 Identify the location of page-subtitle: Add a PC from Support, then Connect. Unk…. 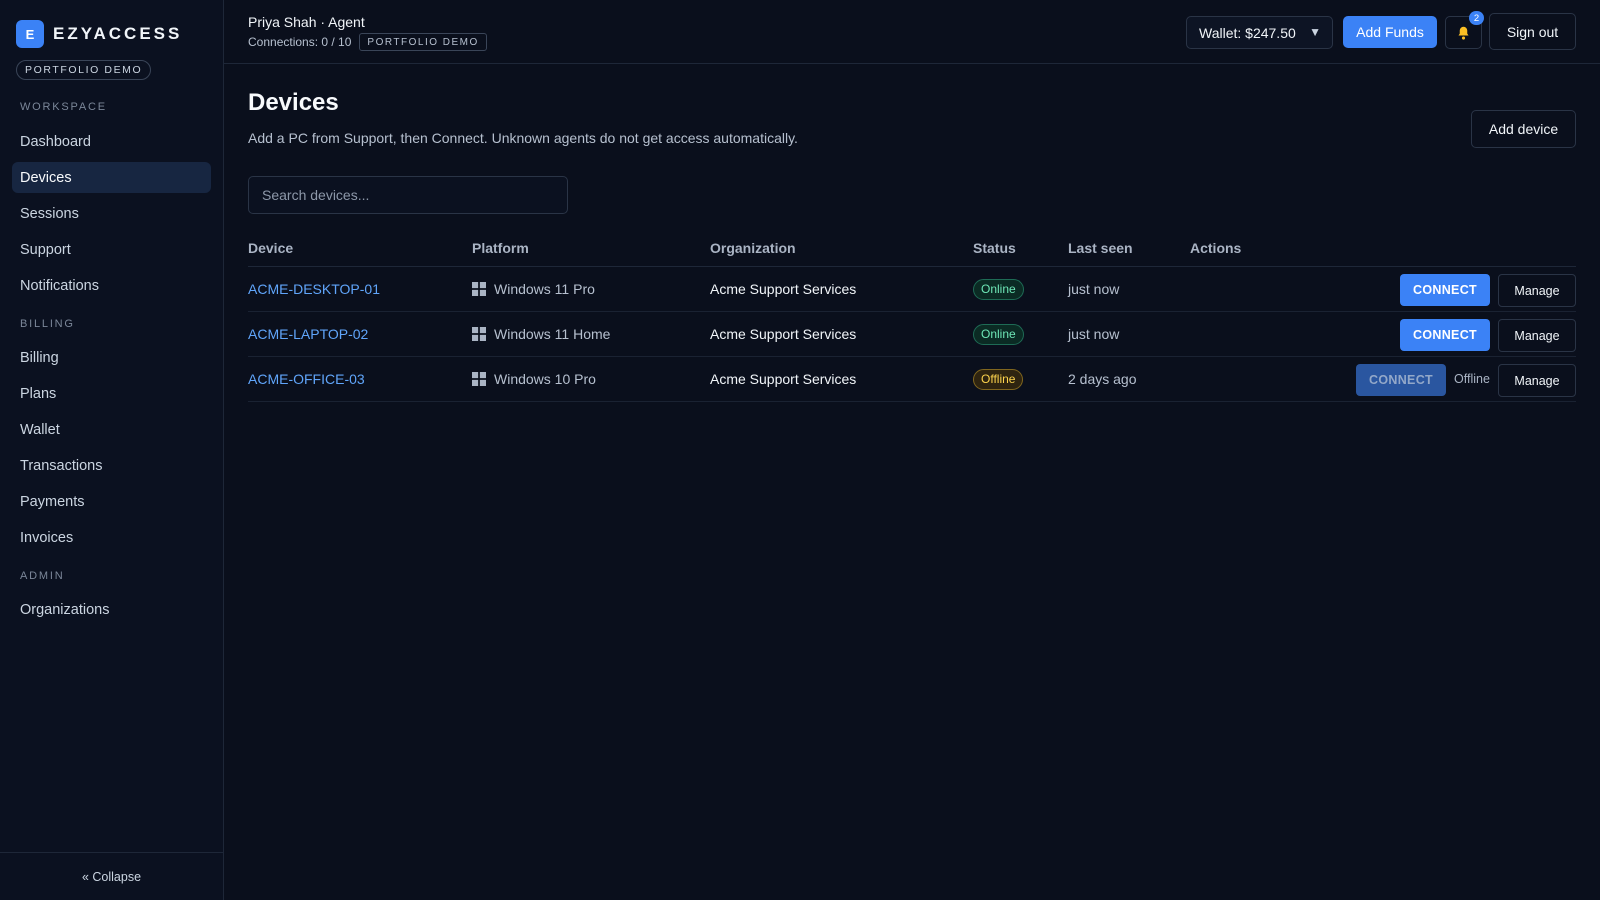
(523, 138).